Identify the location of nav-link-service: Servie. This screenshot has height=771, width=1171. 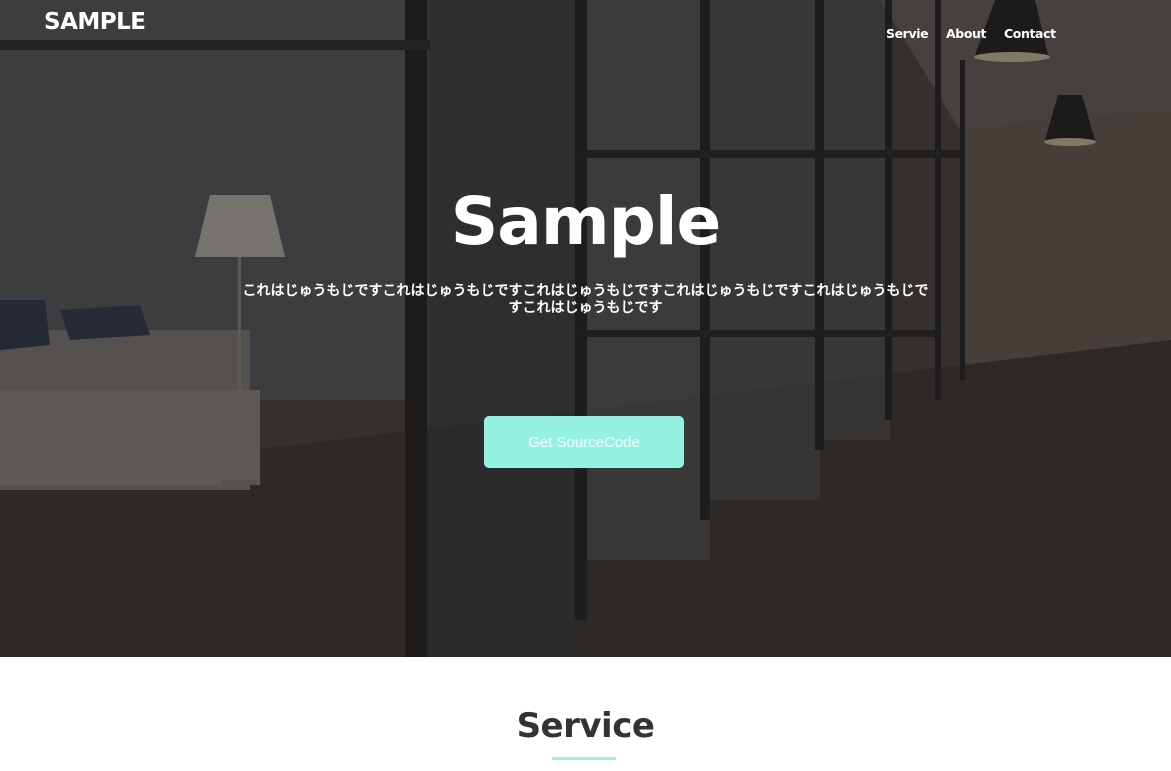
(907, 33).